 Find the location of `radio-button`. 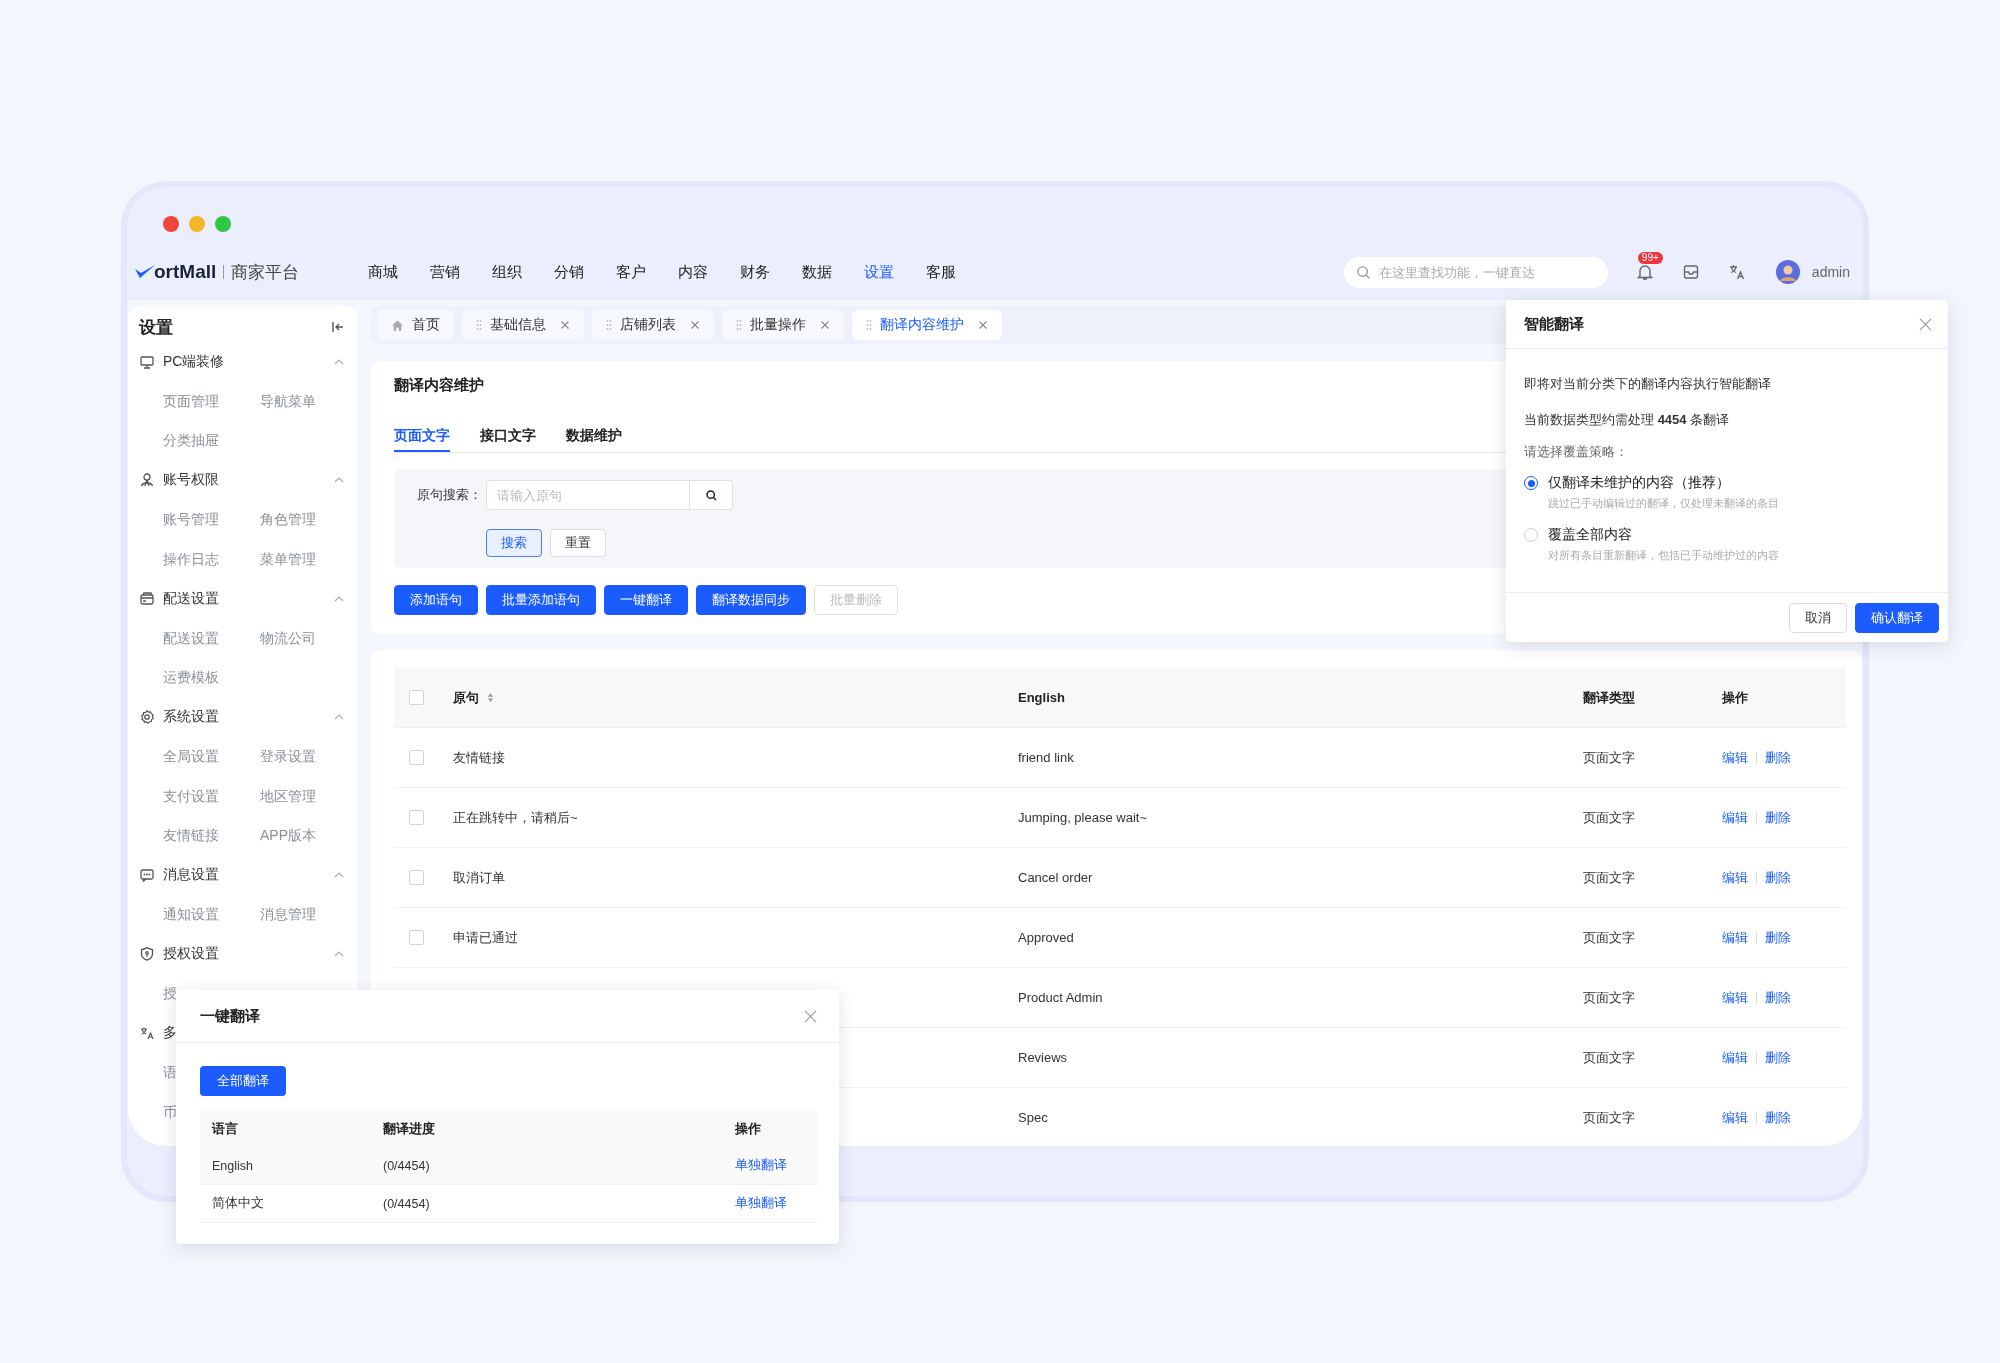

radio-button is located at coordinates (1531, 483).